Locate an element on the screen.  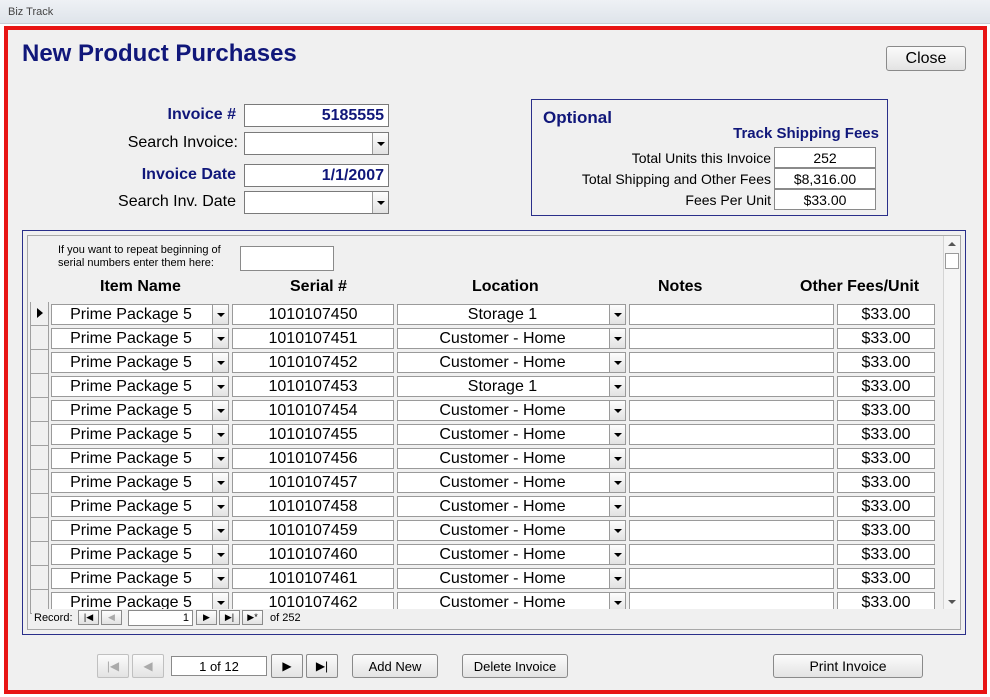
next-invoice-icon: ▶ is located at coordinates (287, 666).